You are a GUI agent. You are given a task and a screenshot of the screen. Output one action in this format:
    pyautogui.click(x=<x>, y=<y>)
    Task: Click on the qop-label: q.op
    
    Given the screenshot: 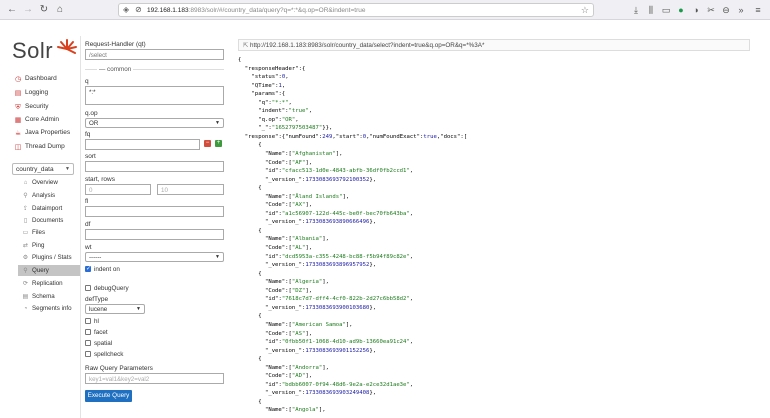 What is the action you would take?
    pyautogui.click(x=91, y=113)
    